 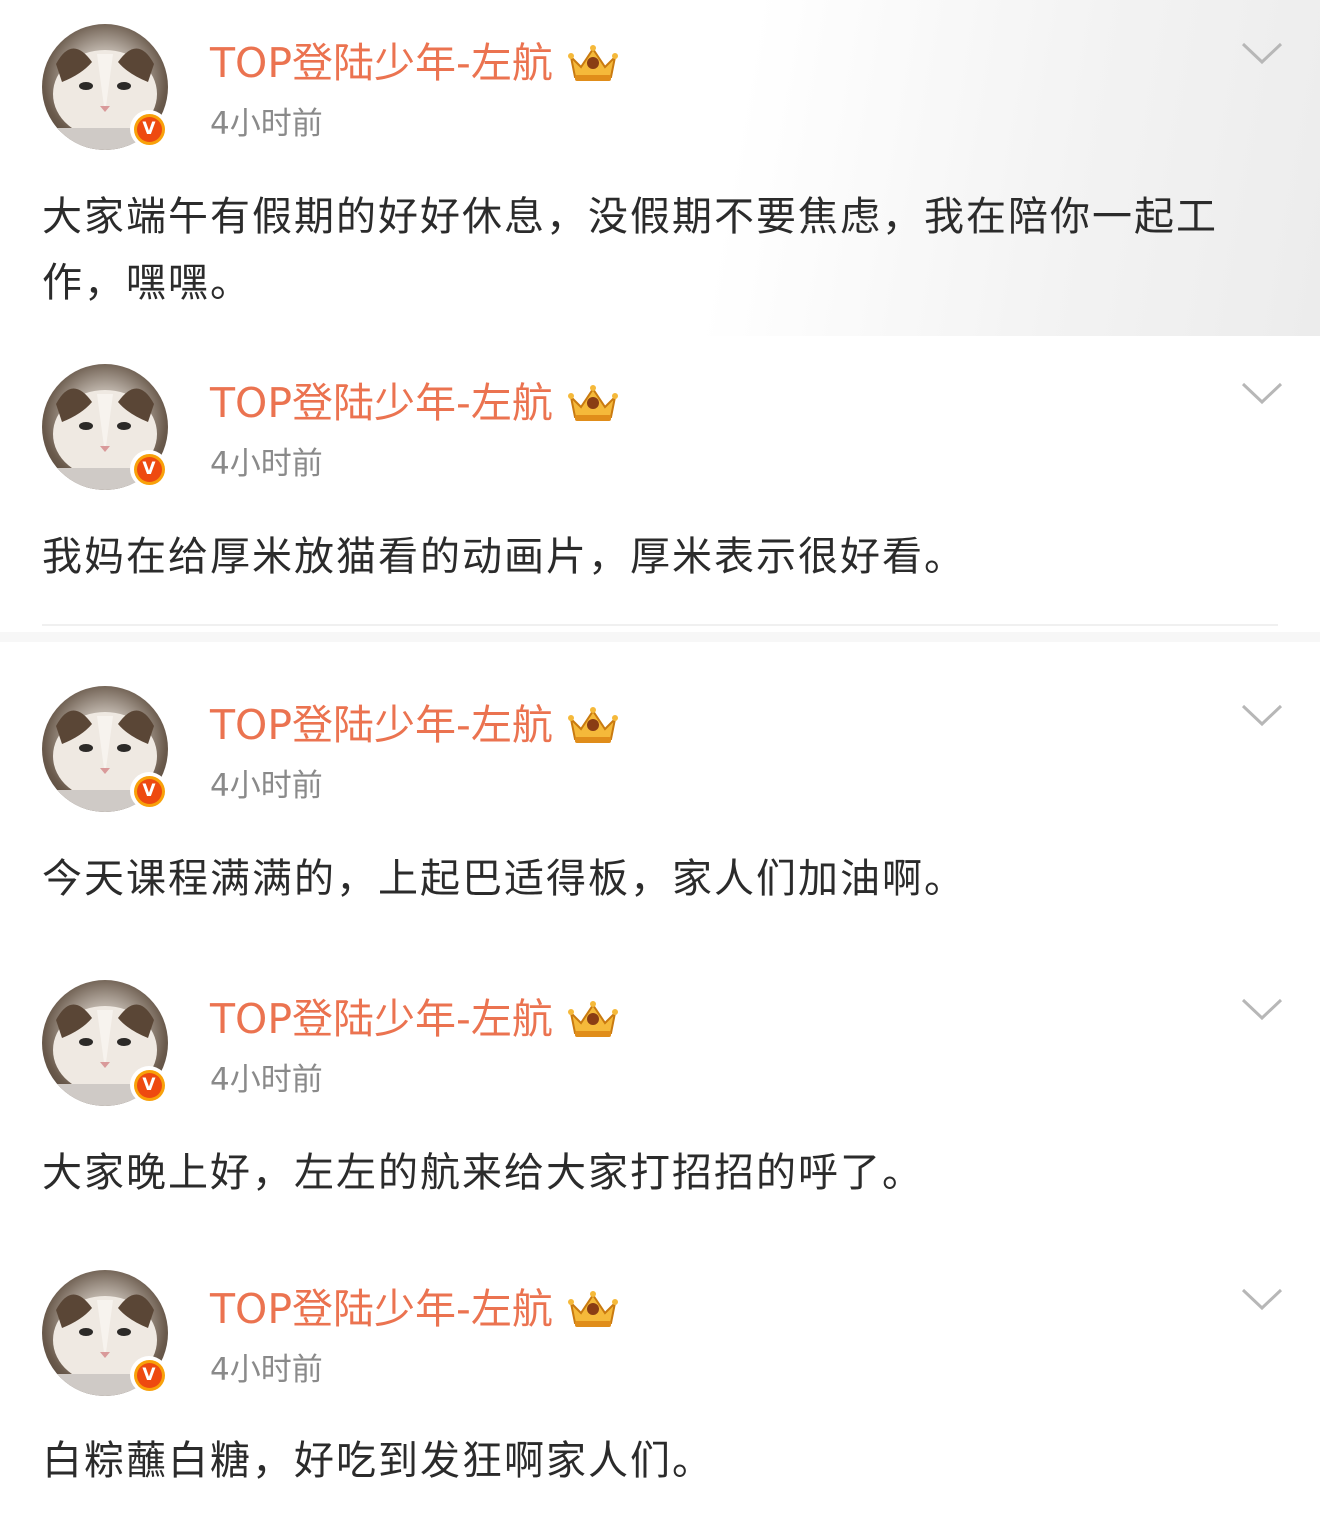 What do you see at coordinates (378, 1461) in the screenshot?
I see `post-content: 白粽蘸白糖，好吃到发狂啊家人们。` at bounding box center [378, 1461].